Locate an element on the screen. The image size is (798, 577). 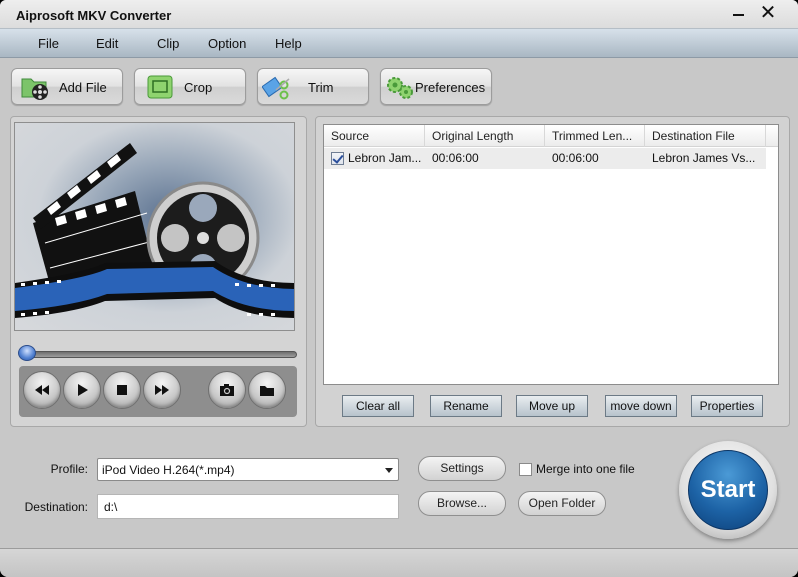
row-checkbox is located at coordinates (337, 158).